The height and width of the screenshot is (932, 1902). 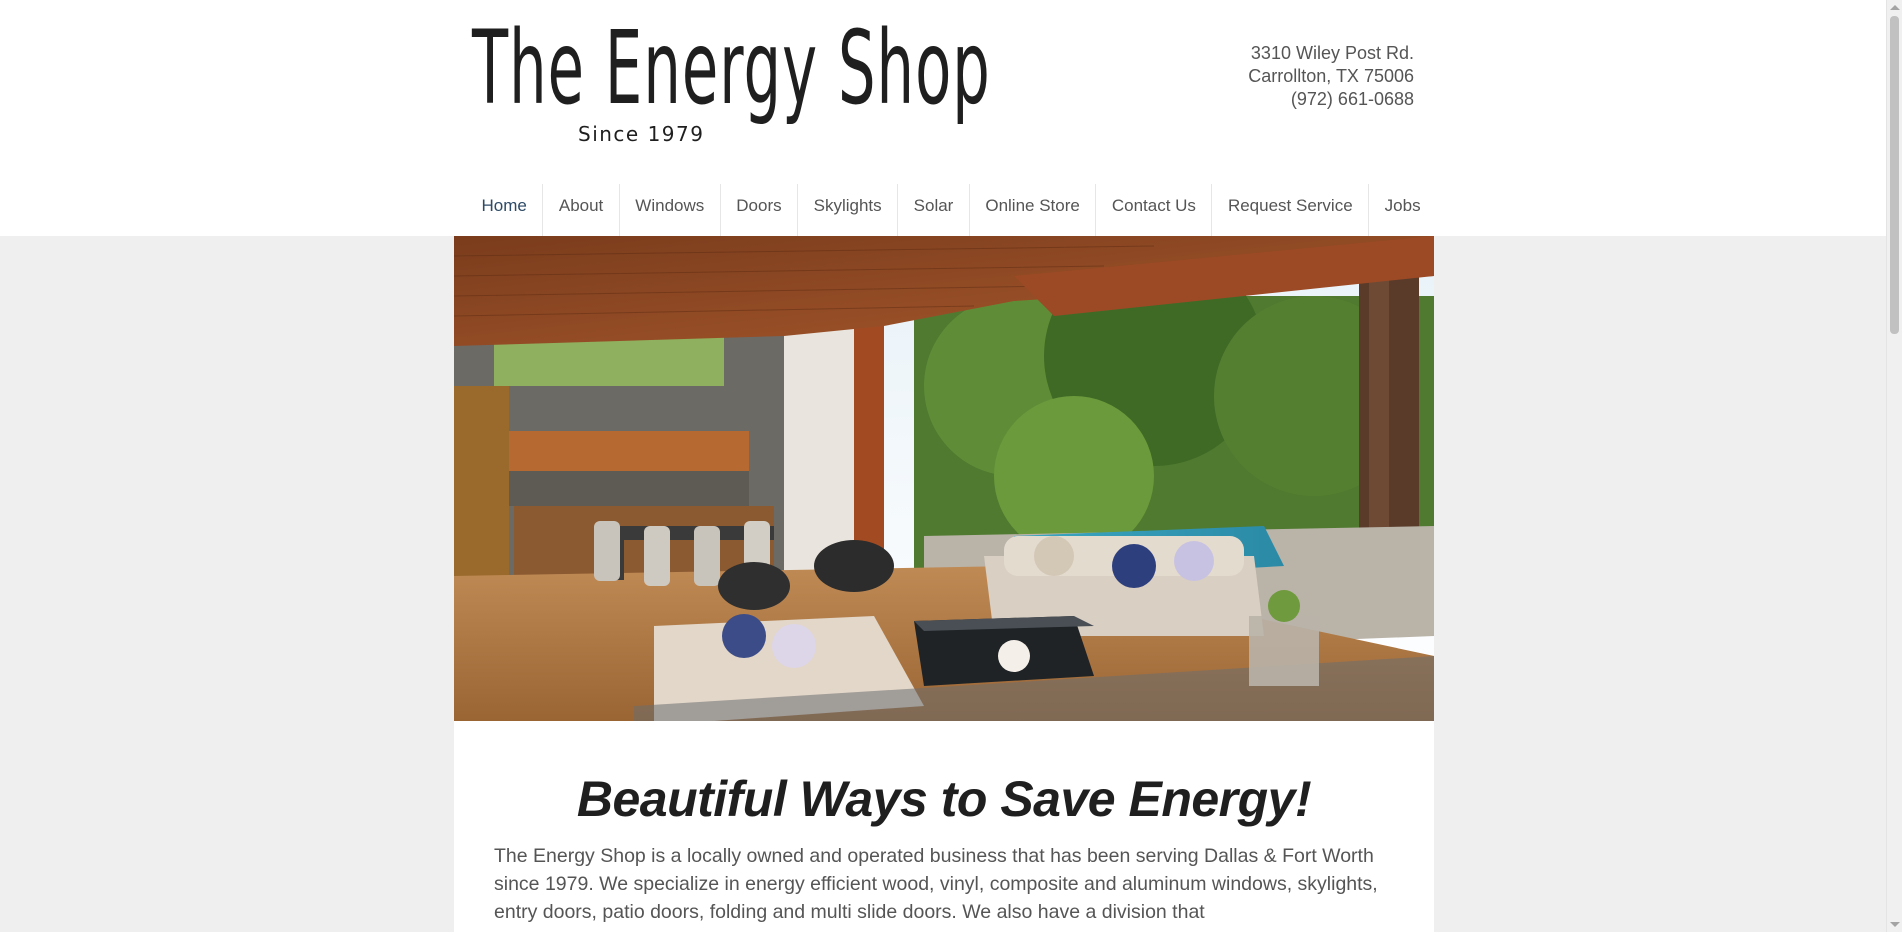 What do you see at coordinates (1289, 210) in the screenshot?
I see `nav-item-request-service: Request Service` at bounding box center [1289, 210].